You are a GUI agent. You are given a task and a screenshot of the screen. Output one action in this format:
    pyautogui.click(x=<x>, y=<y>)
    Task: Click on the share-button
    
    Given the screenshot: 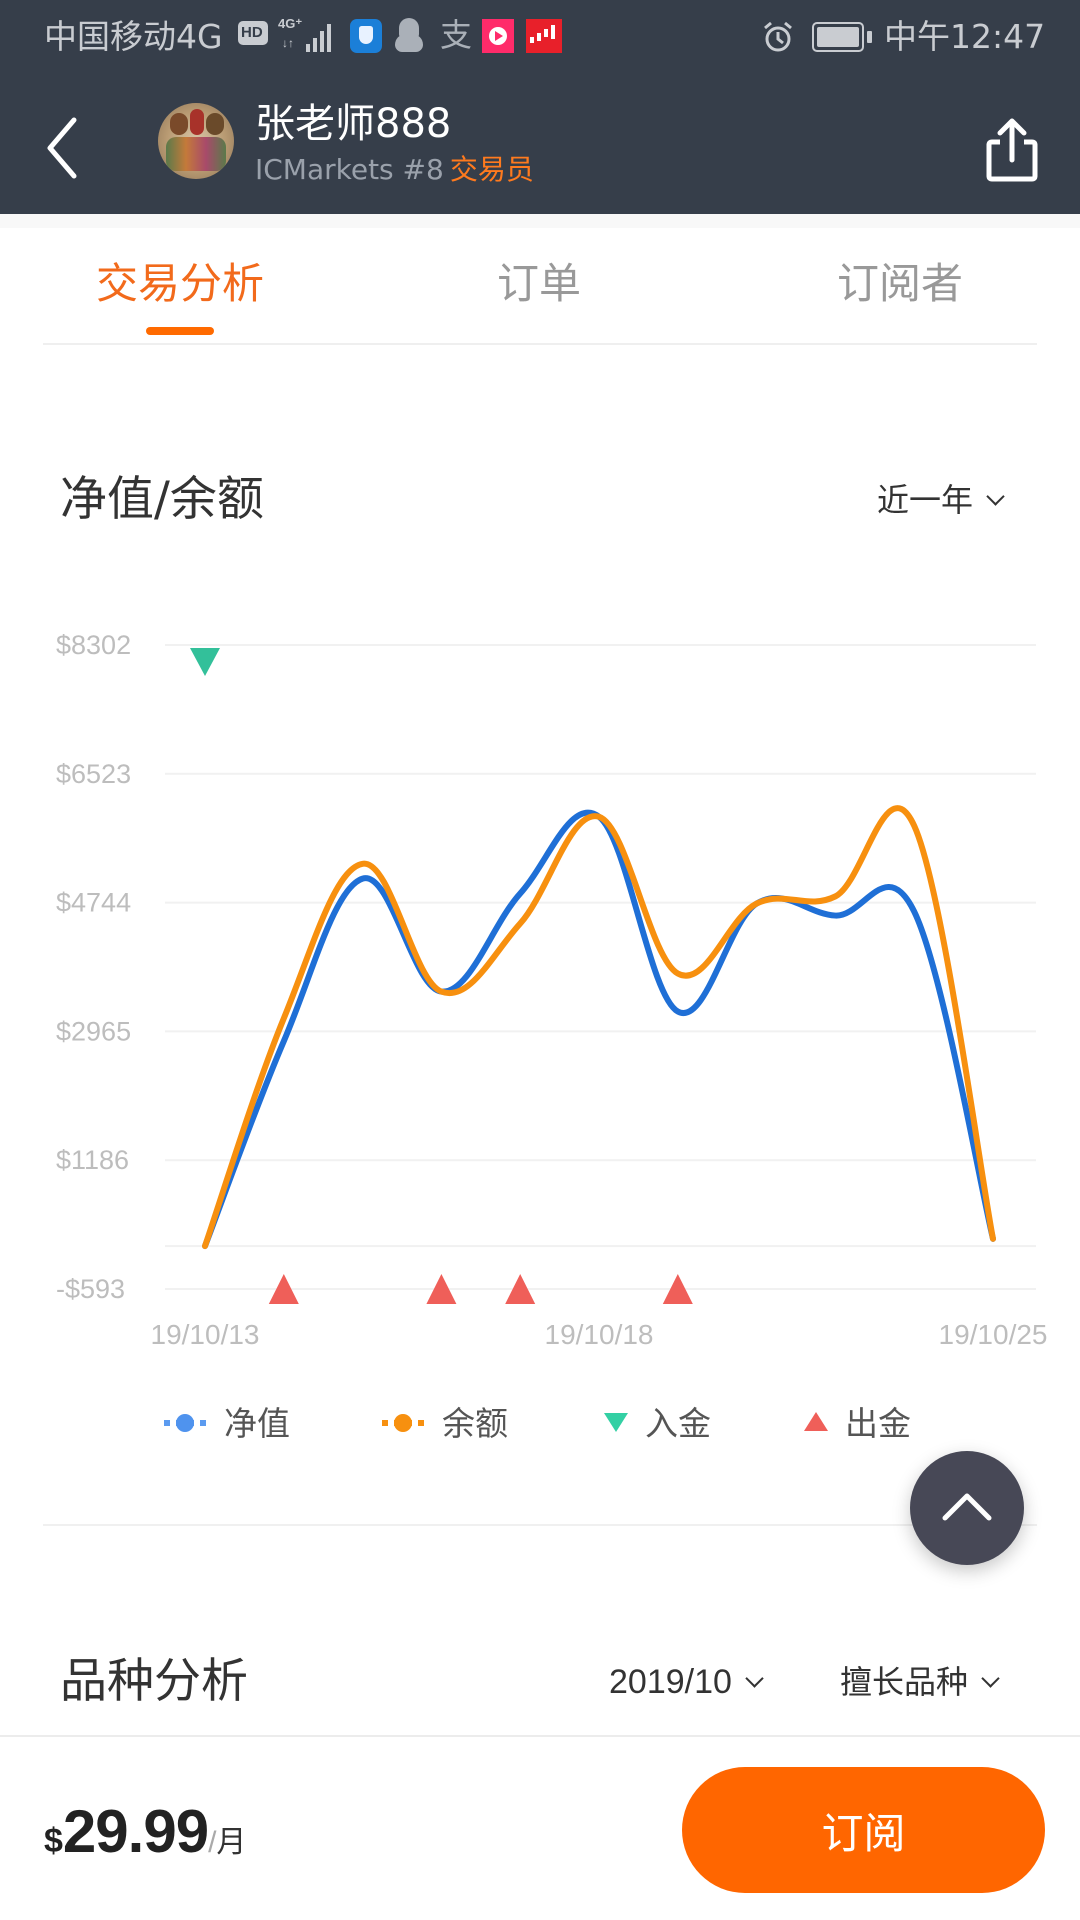 What is the action you would take?
    pyautogui.click(x=1012, y=148)
    